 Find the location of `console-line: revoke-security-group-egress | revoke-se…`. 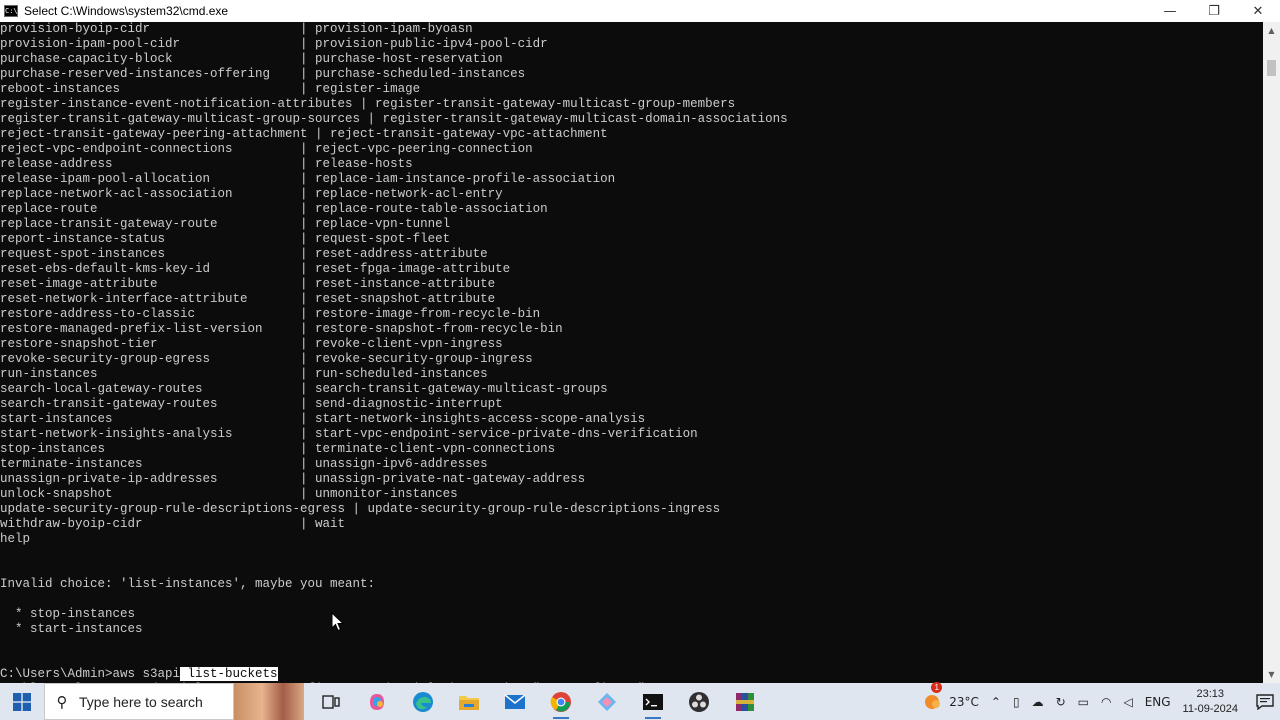

console-line: revoke-security-group-egress | revoke-se… is located at coordinates (266, 359).